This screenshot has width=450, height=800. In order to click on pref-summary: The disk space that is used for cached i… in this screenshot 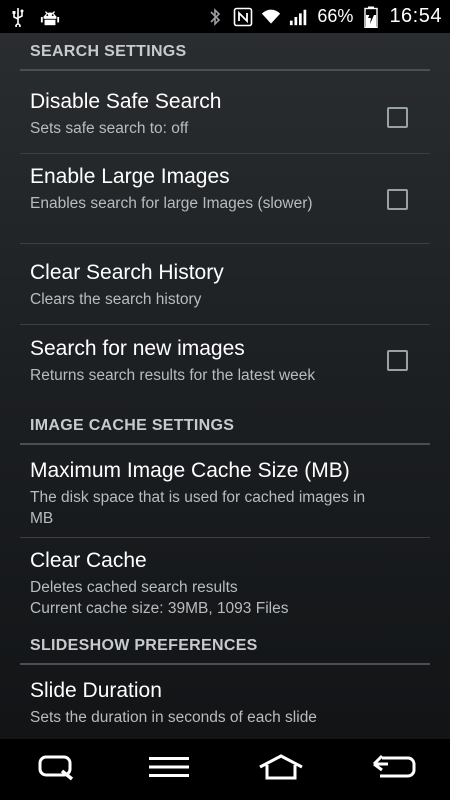, I will do `click(198, 508)`.